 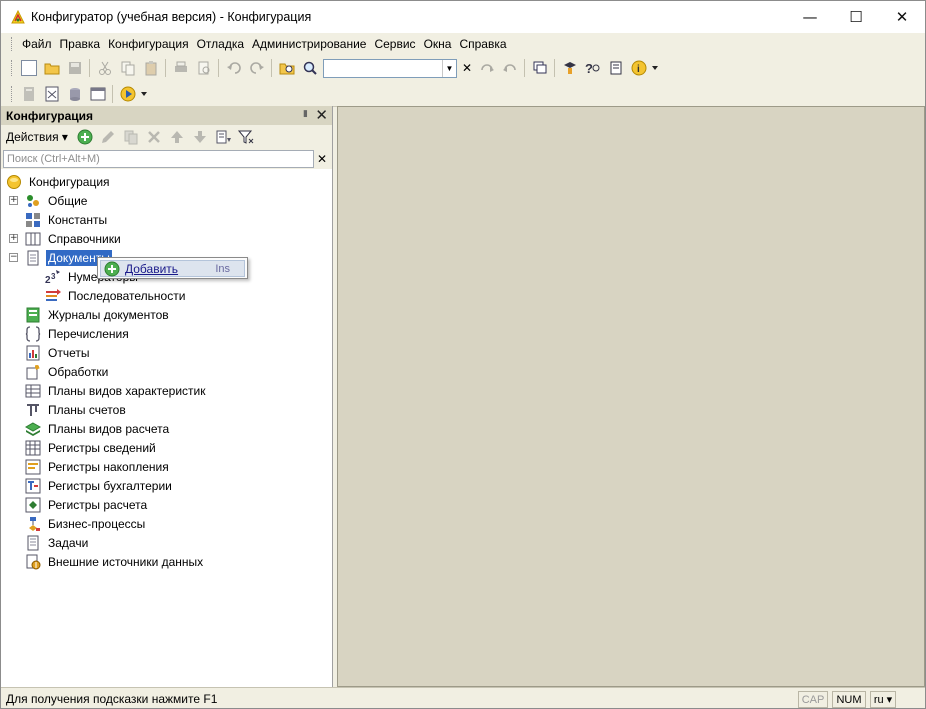 I want to click on clear-search-button: ✕, so click(x=467, y=68).